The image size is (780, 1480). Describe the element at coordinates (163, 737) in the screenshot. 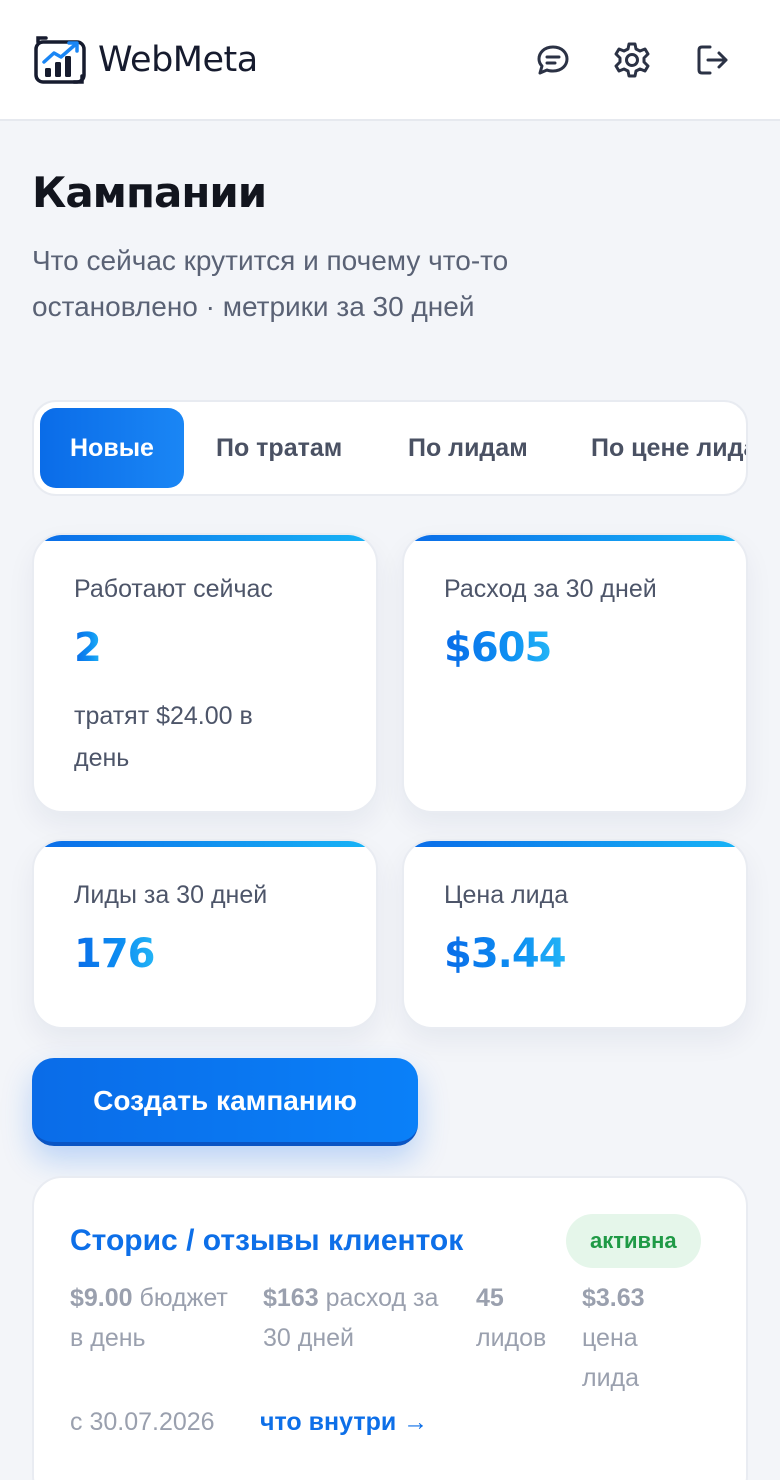

I see `stat-note: тратят $24.00 в день` at that location.